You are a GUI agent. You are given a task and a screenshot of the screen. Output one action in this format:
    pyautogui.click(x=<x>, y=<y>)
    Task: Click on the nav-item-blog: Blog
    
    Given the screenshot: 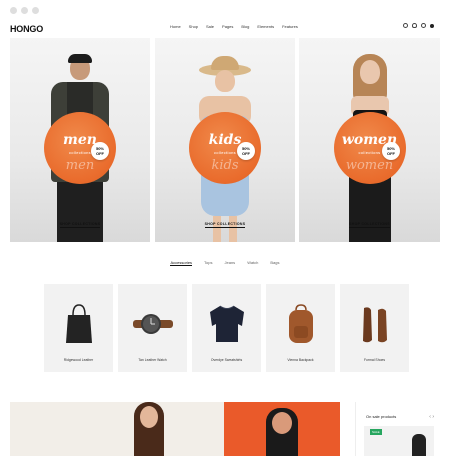 What is the action you would take?
    pyautogui.click(x=245, y=26)
    